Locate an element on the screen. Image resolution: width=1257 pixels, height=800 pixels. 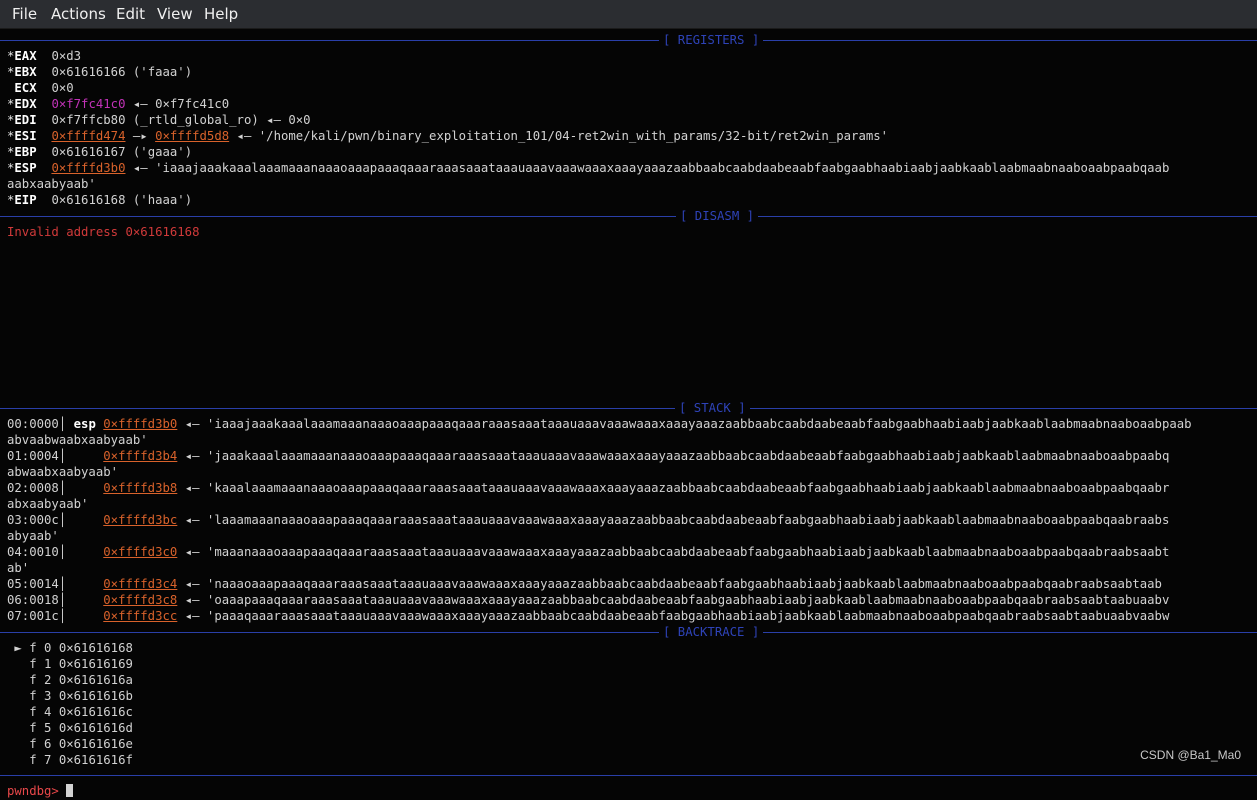
backtrace-frame: f 7 0×6161616f is located at coordinates (81, 760).